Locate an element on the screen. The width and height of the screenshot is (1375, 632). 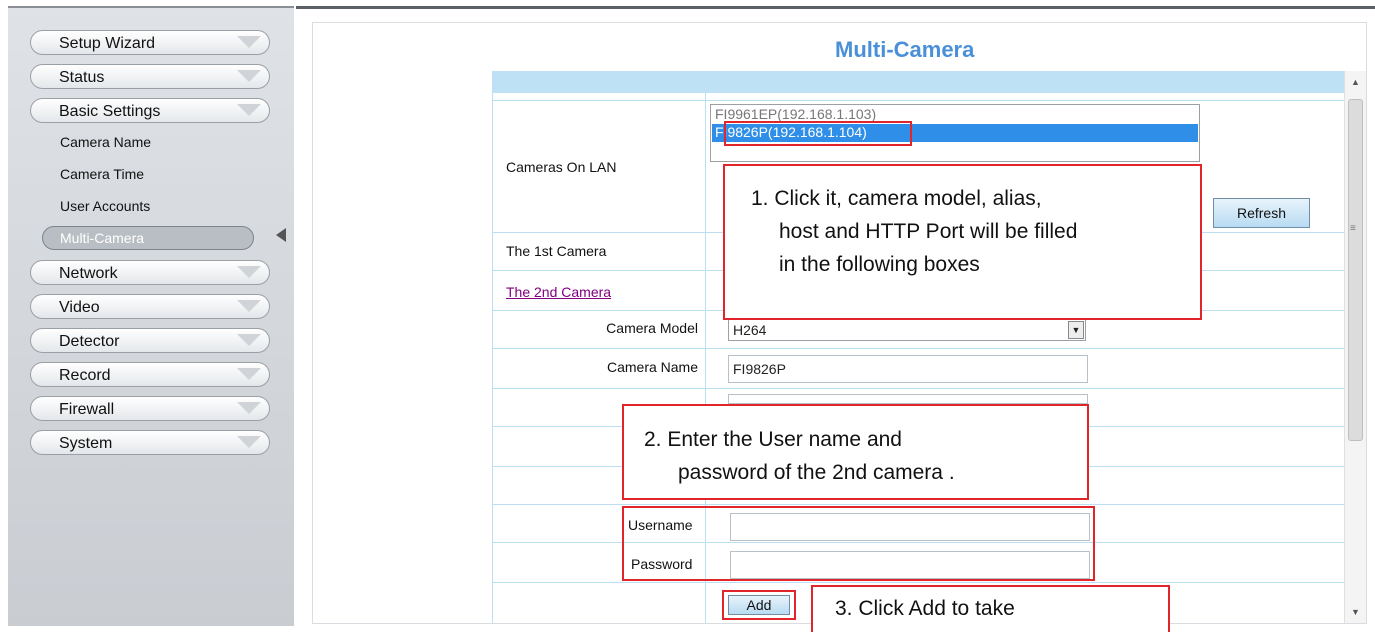
menu-record: Record is located at coordinates (150, 374).